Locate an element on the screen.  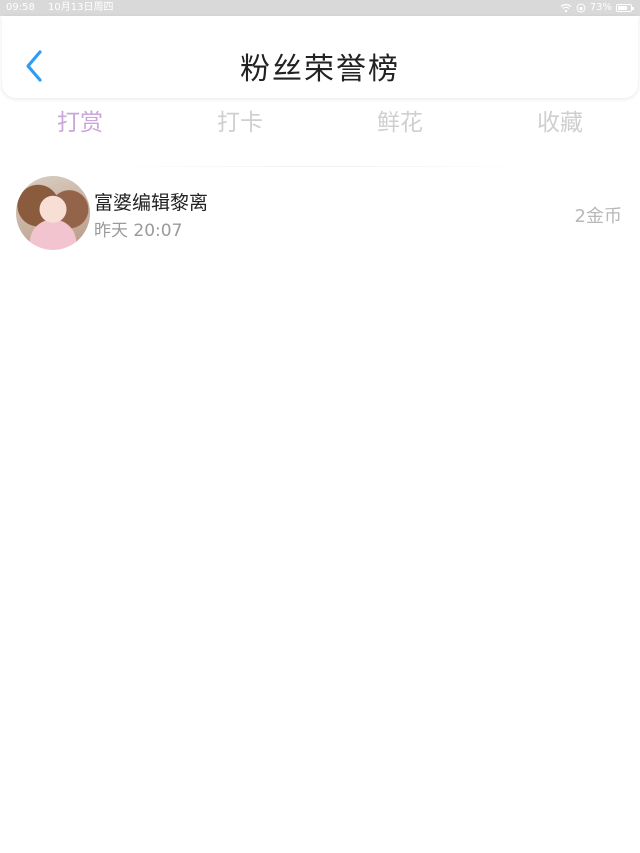
status-left: 09:58 10月13日周四 is located at coordinates (64, 8).